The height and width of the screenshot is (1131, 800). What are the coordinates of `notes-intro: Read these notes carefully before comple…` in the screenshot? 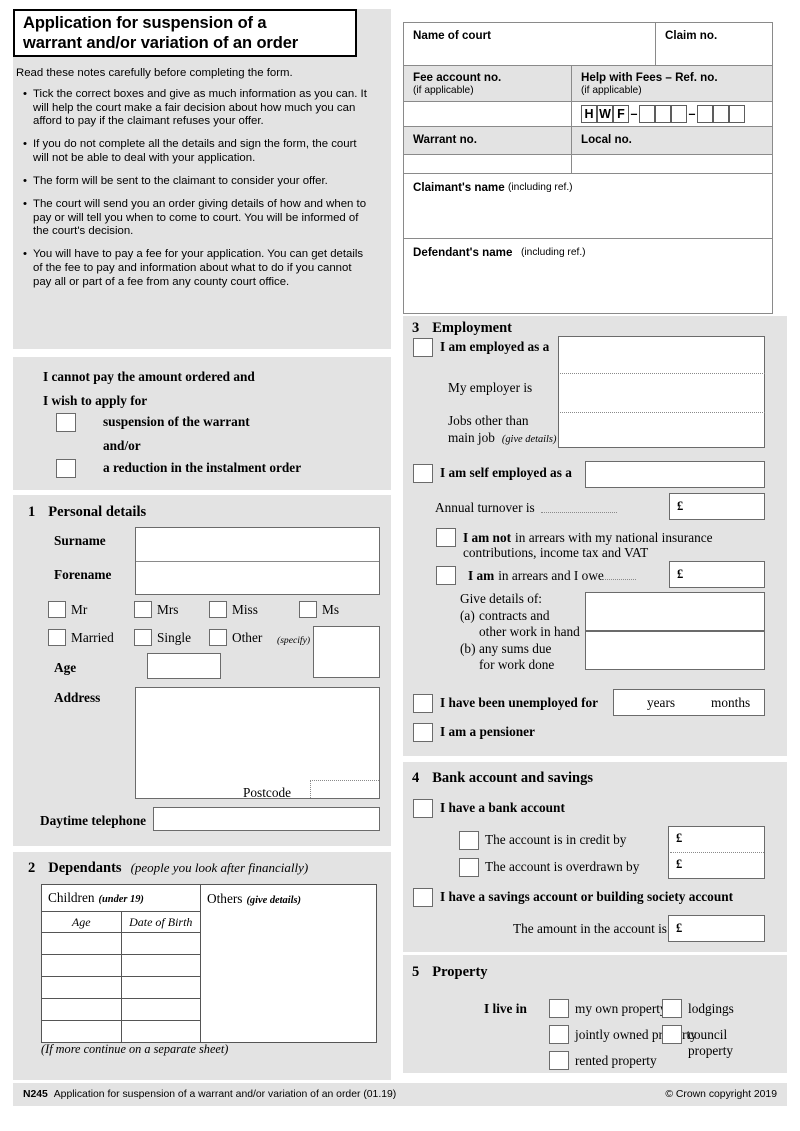 It's located at (154, 73).